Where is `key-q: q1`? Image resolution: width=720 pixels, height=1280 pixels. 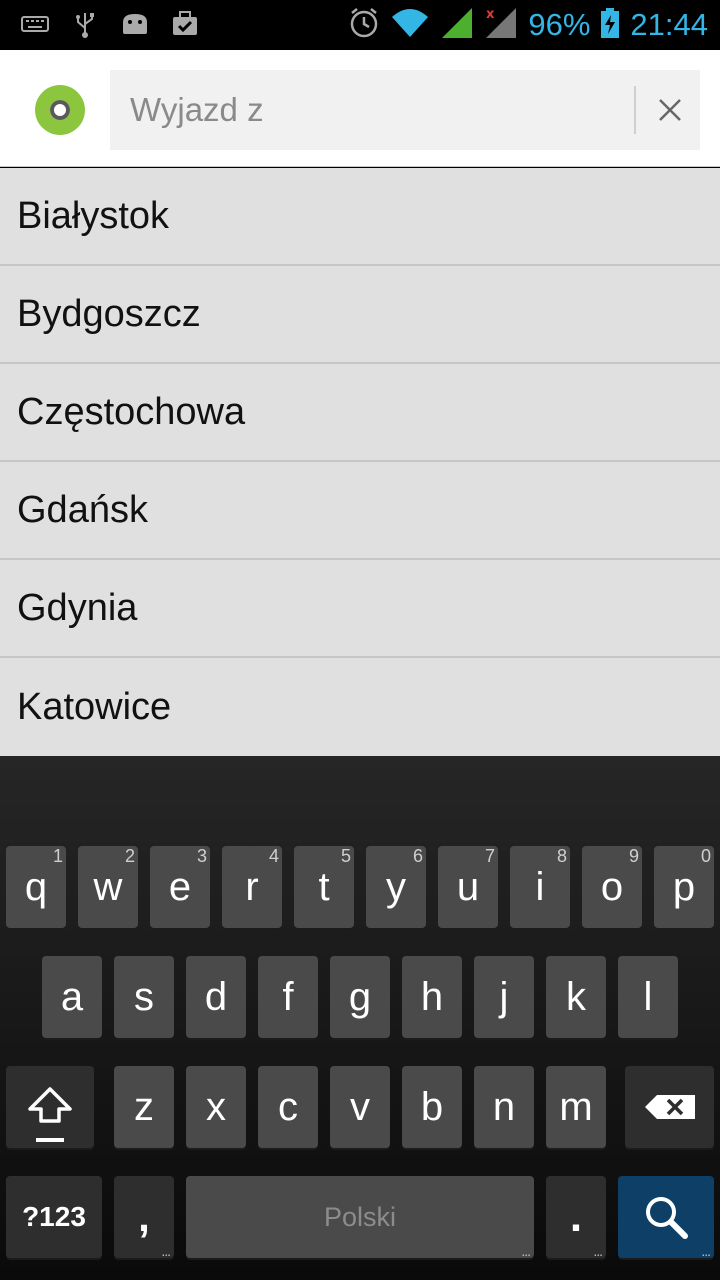 key-q: q1 is located at coordinates (36, 887).